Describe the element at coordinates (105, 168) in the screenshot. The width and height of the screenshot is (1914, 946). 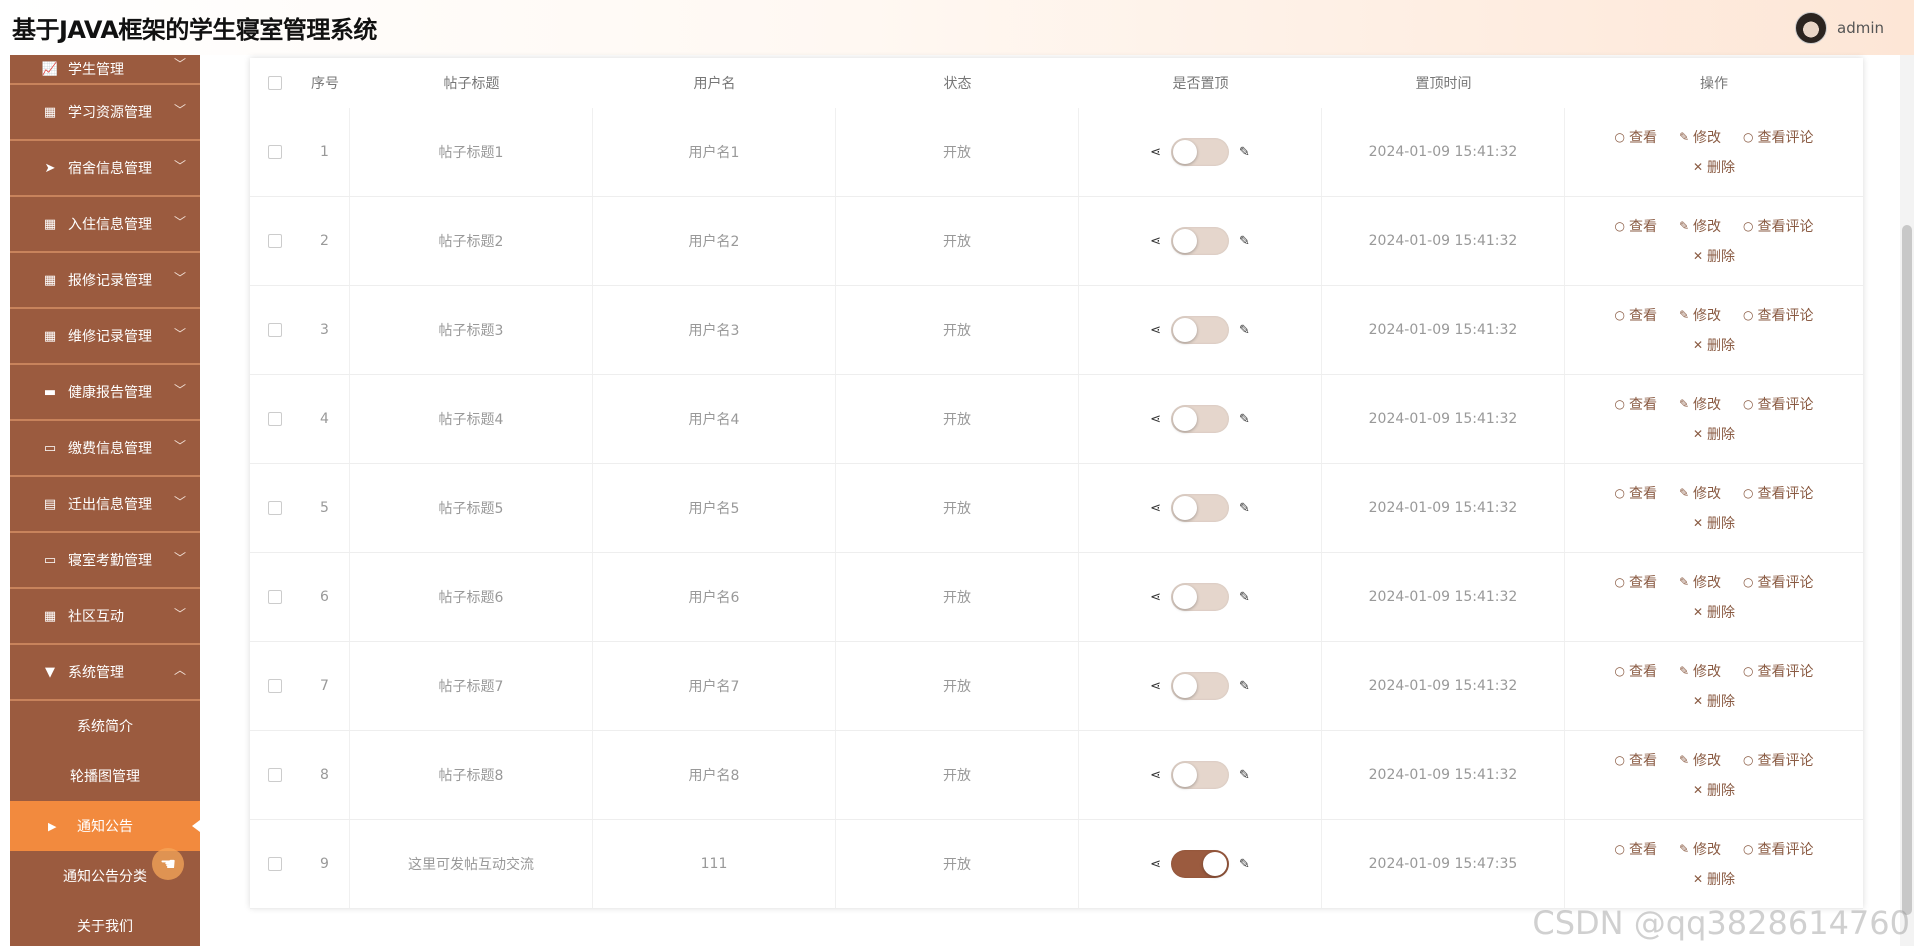
I see `sidebar-menu-2: ➤ 宿舍信息管理 ﹀` at that location.